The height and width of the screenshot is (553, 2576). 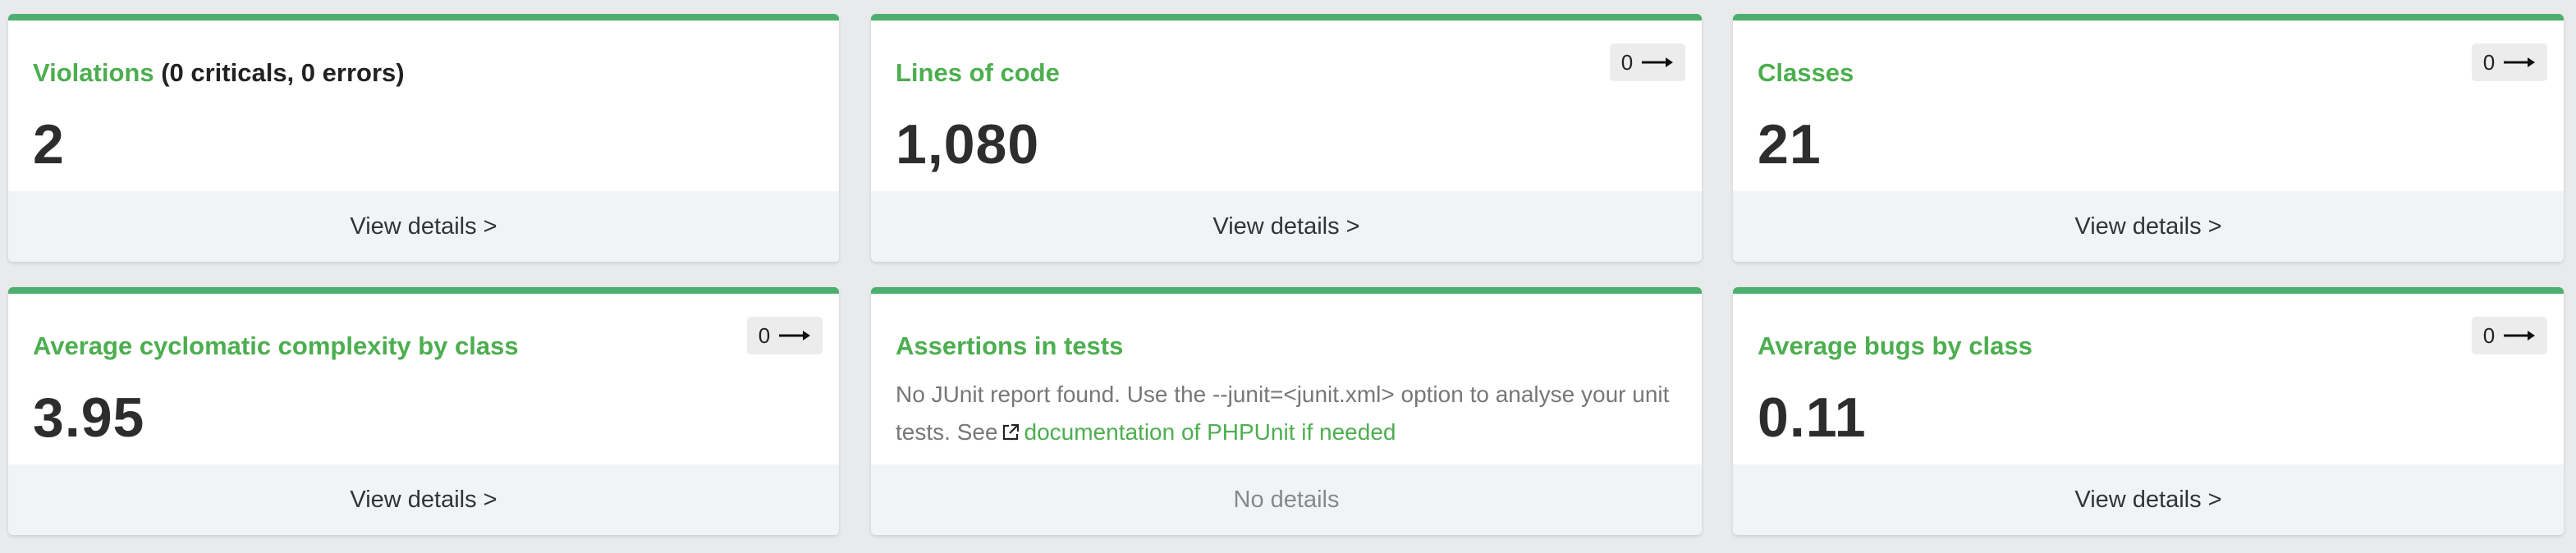 I want to click on card-title: Lines of code, so click(x=978, y=72).